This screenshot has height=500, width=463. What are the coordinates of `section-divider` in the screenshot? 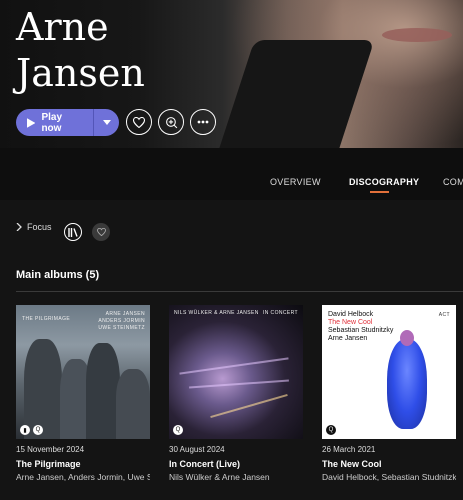 It's located at (239, 291).